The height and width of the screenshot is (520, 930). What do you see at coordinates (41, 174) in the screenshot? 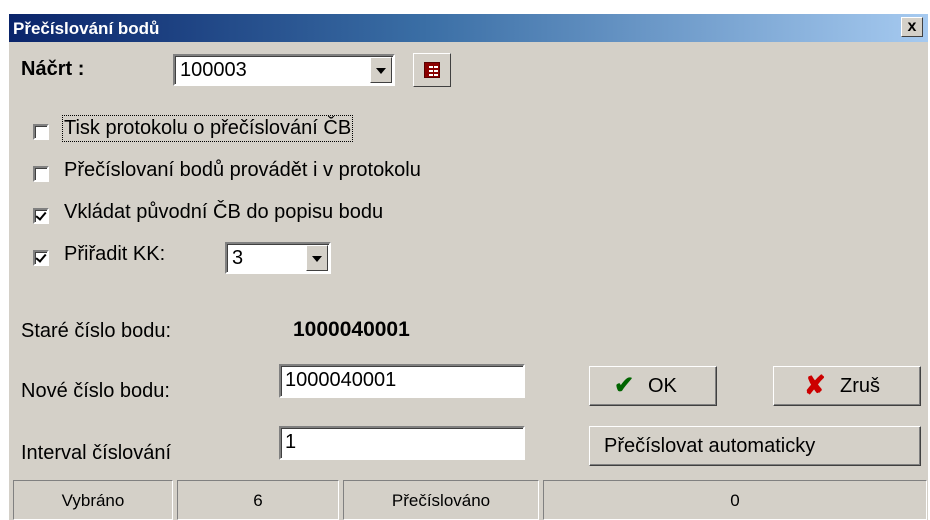
I see `renumber-in-protocol-checkbox` at bounding box center [41, 174].